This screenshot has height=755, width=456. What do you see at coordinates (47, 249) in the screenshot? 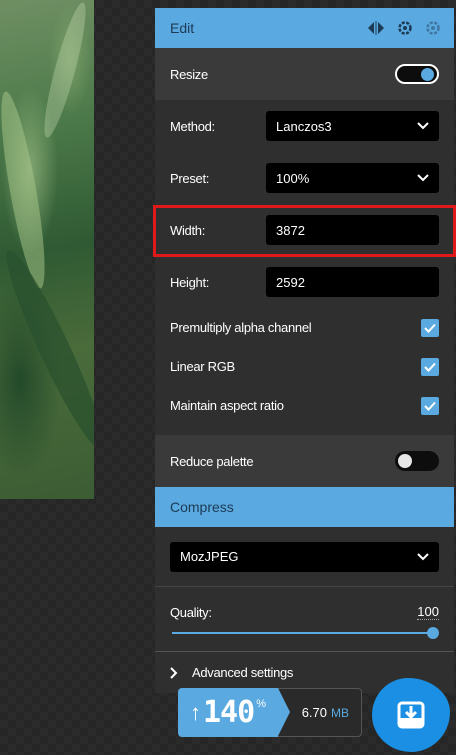
I see `source-image-preview` at bounding box center [47, 249].